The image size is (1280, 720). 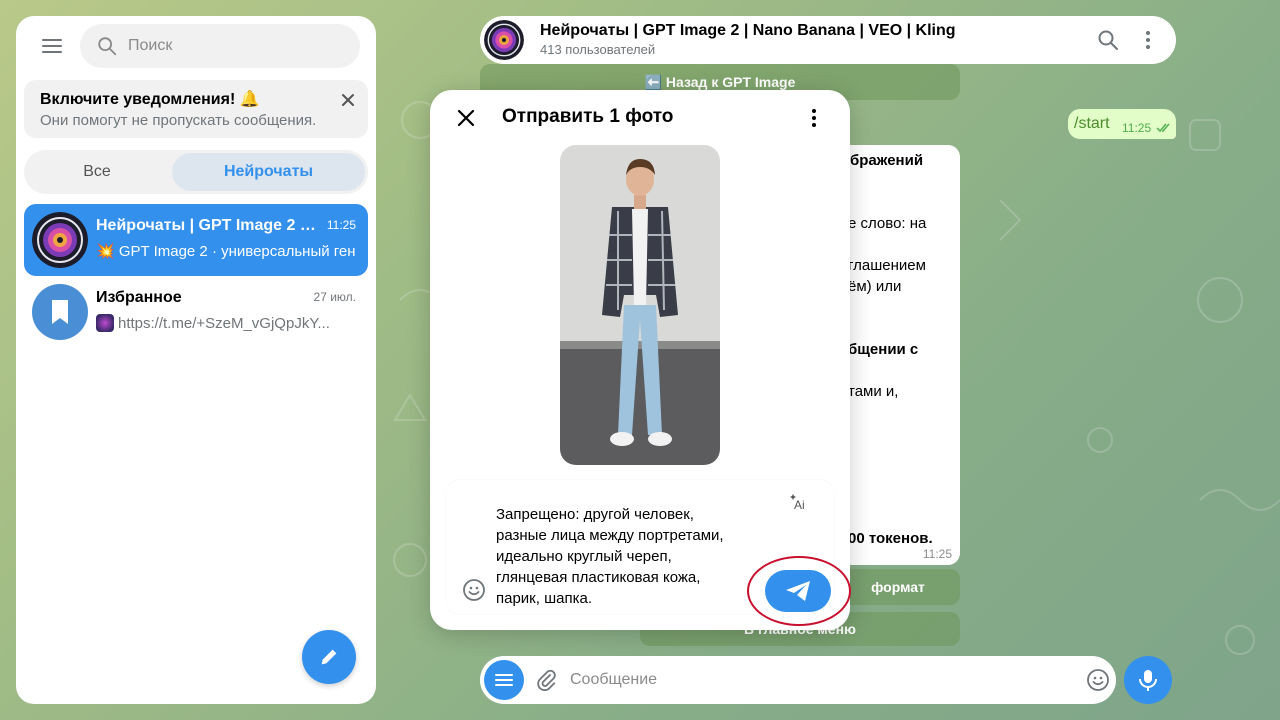 I want to click on svg-text: Ai, so click(x=799, y=505).